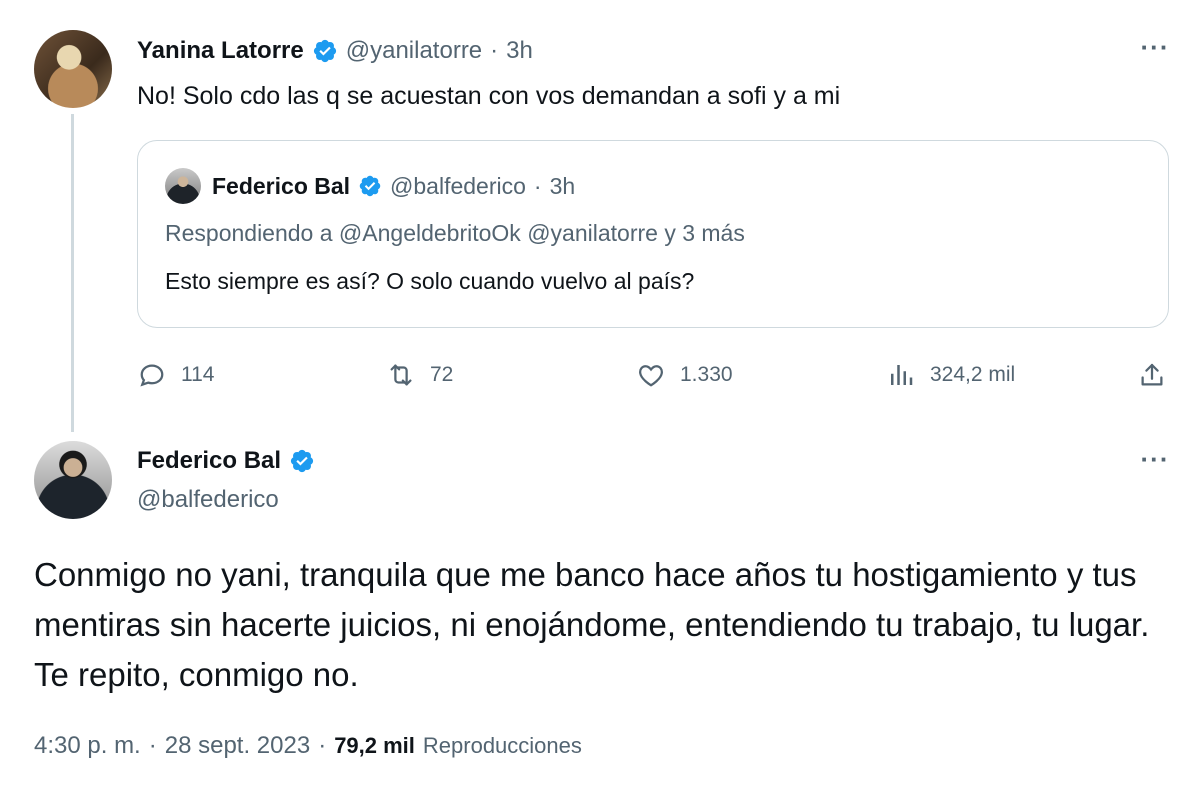  I want to click on main-tweet-header: Federico Bal, so click(226, 461).